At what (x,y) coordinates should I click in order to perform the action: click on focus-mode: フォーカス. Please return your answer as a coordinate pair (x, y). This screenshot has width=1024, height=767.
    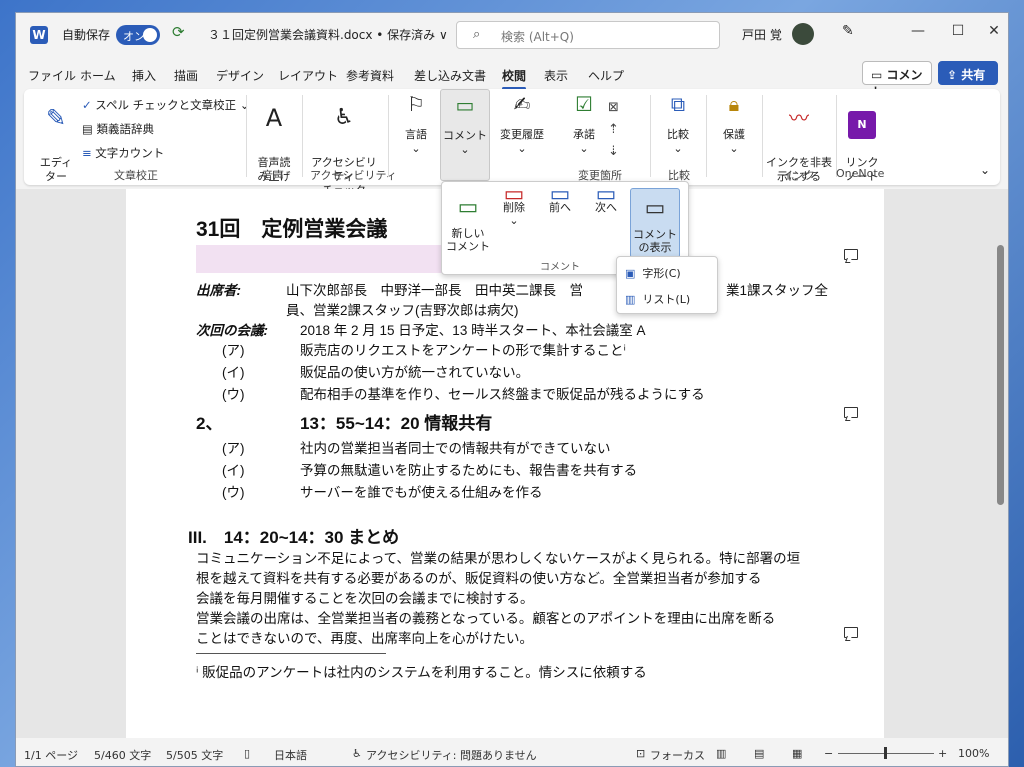
    Looking at the image, I should click on (677, 755).